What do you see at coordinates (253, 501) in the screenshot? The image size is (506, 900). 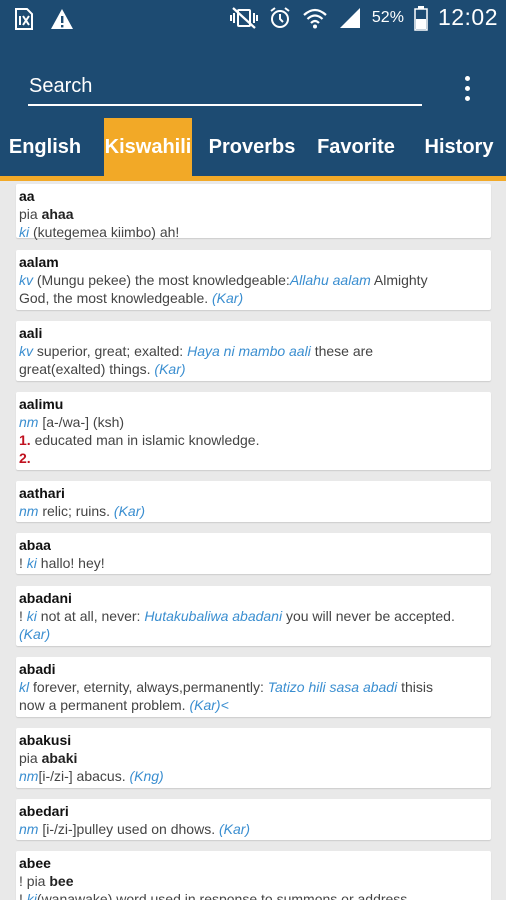 I see `list-item: aathari nm relic; ruins. (Kar)` at bounding box center [253, 501].